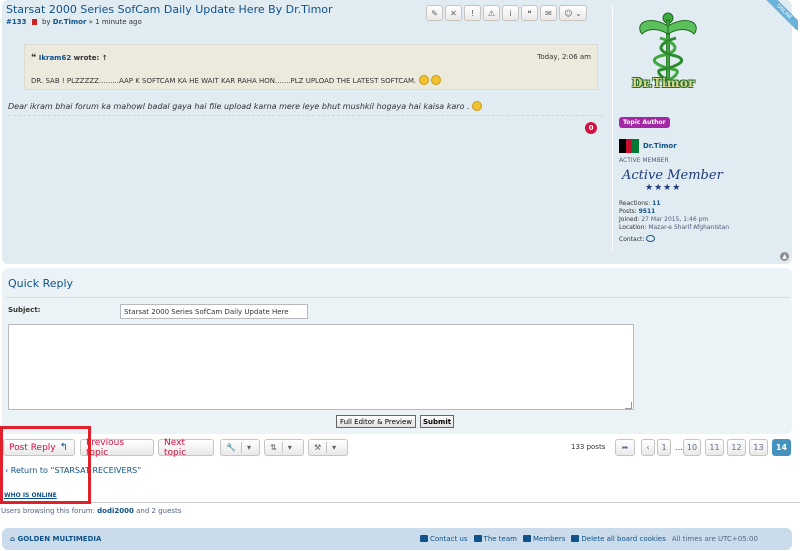 This screenshot has width=800, height=551. I want to click on quote-time: Today, 2:06 am, so click(564, 57).